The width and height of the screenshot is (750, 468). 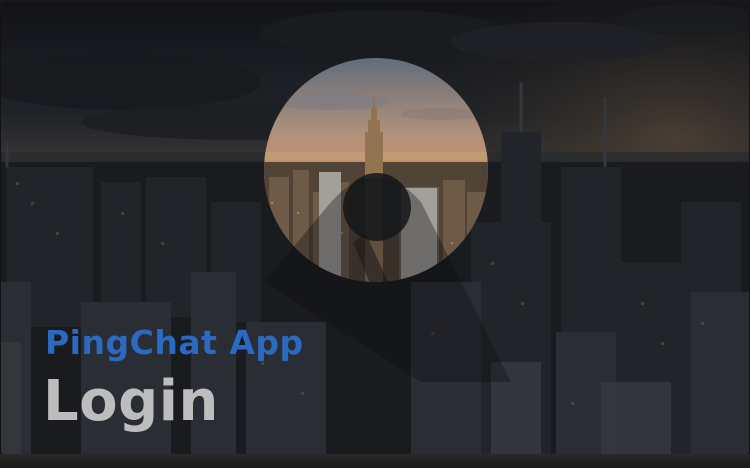 I want to click on app-name: PingChat App, so click(x=174, y=342).